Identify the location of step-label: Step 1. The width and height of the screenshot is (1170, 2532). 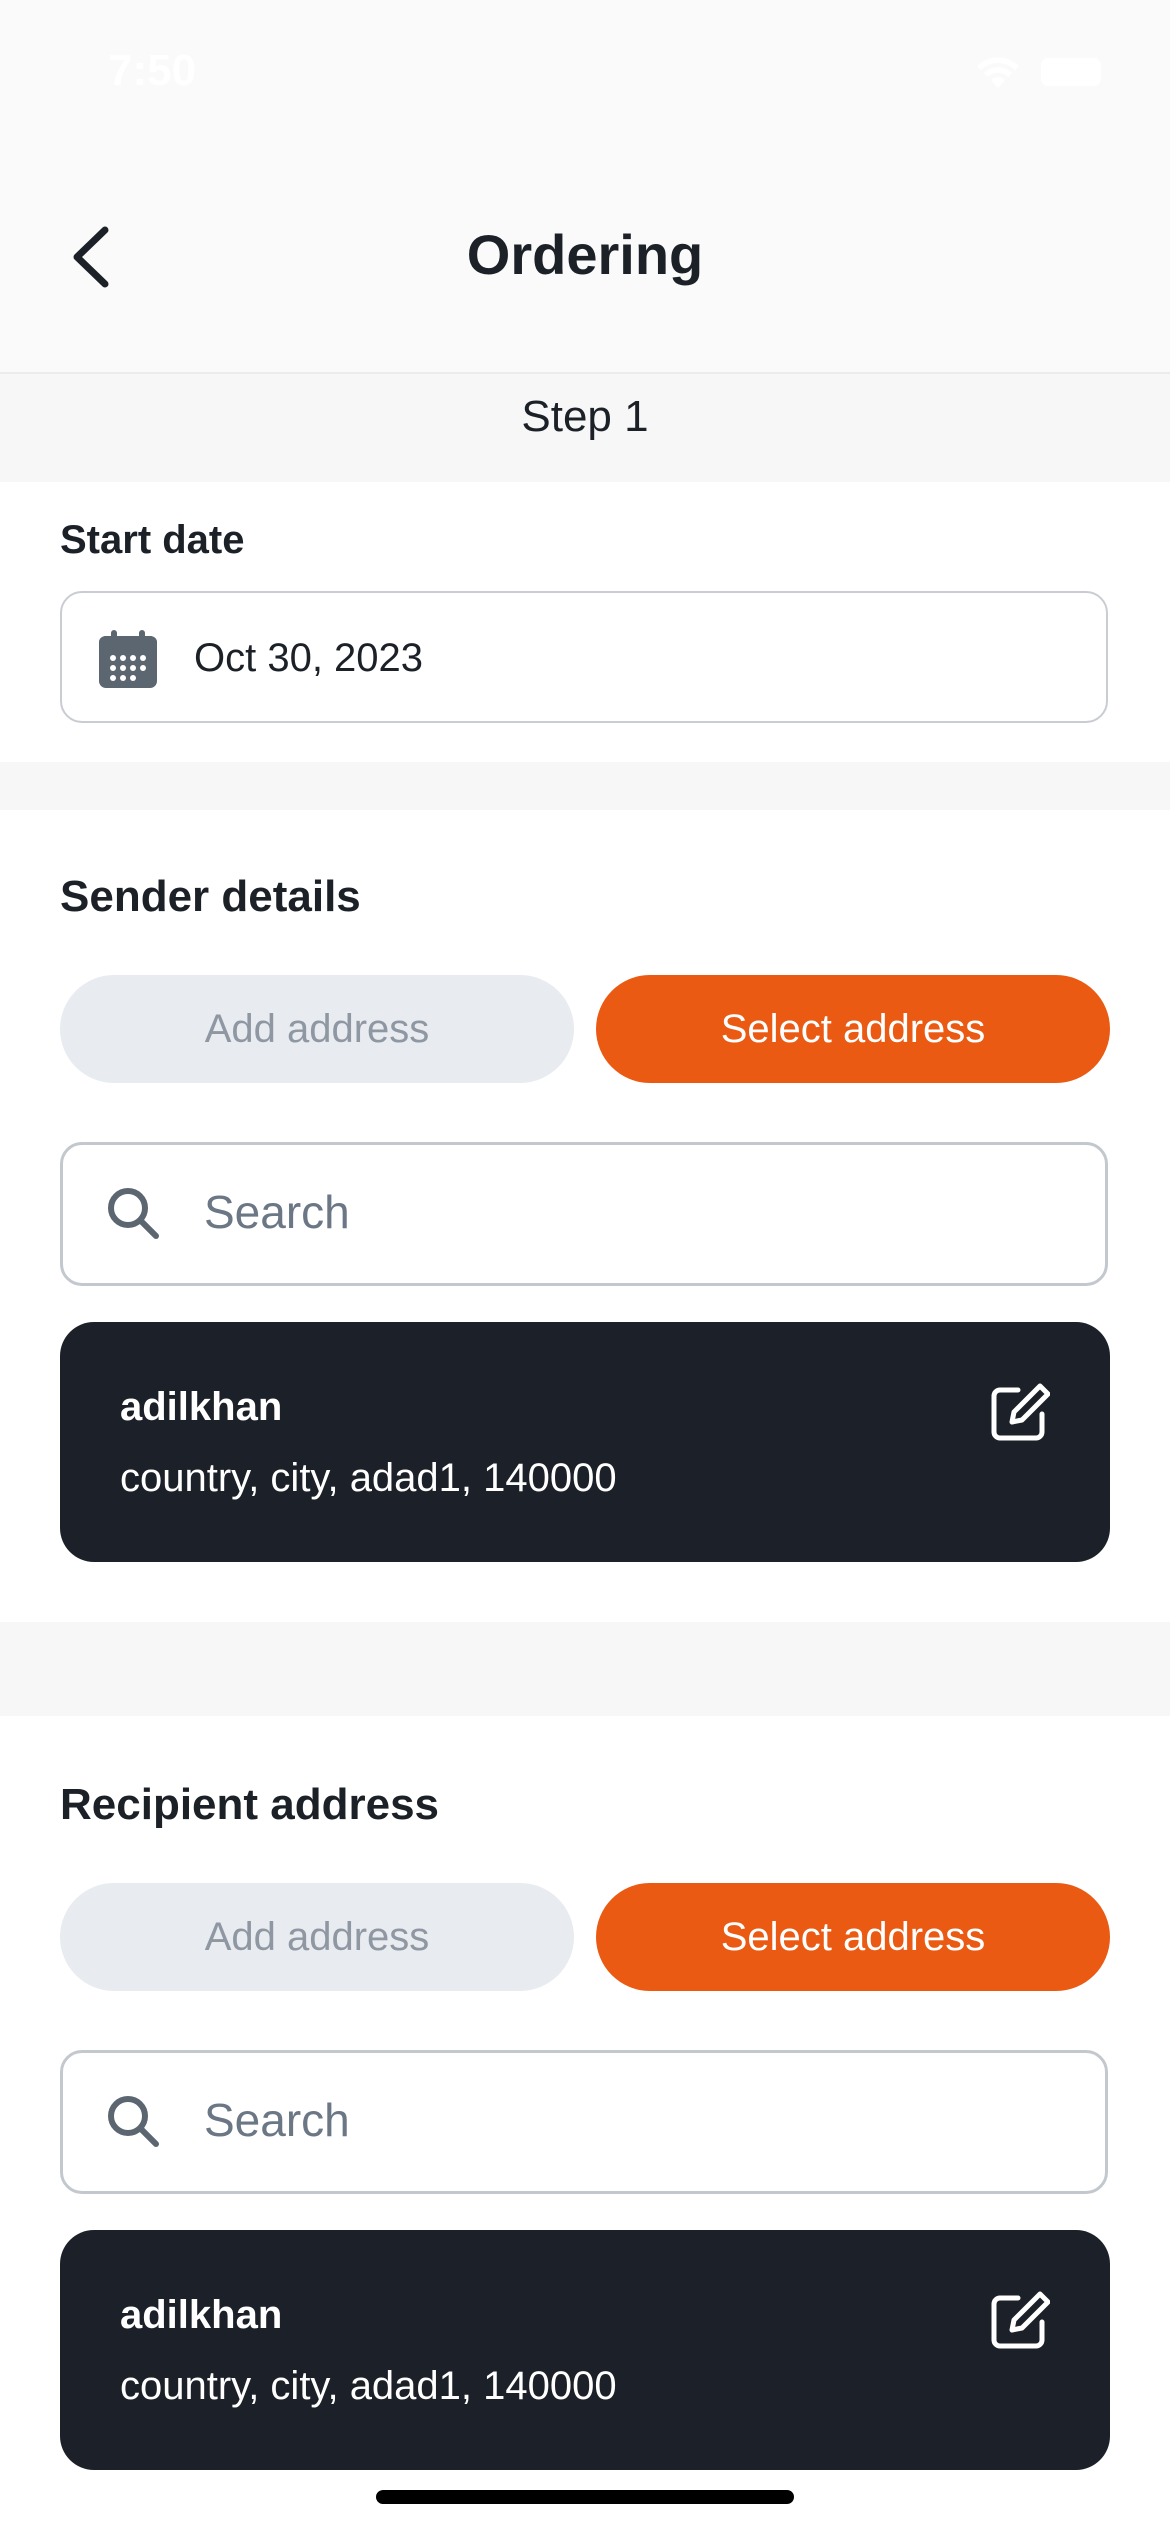
(585, 416).